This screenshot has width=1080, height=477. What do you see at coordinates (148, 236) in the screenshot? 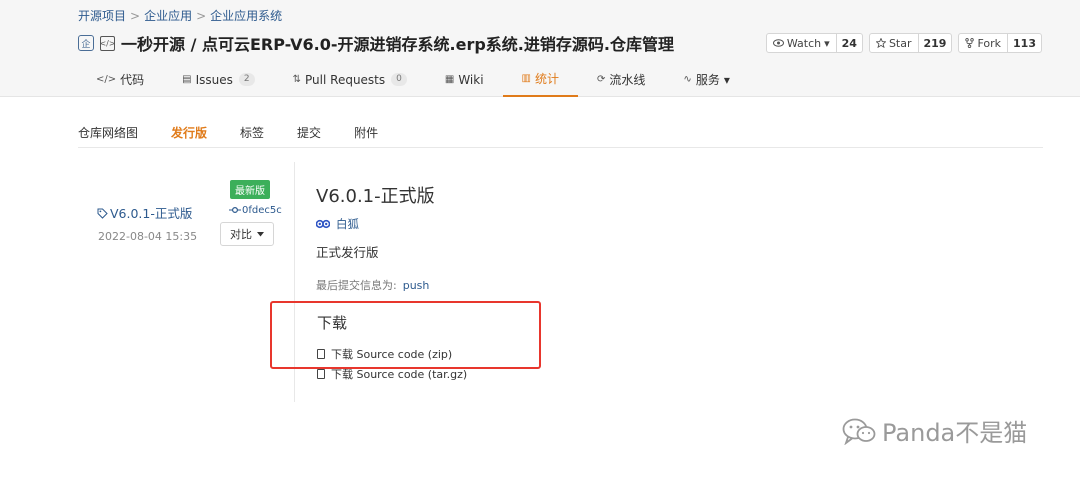
I see `release-date: 2022-08-04 15:35` at bounding box center [148, 236].